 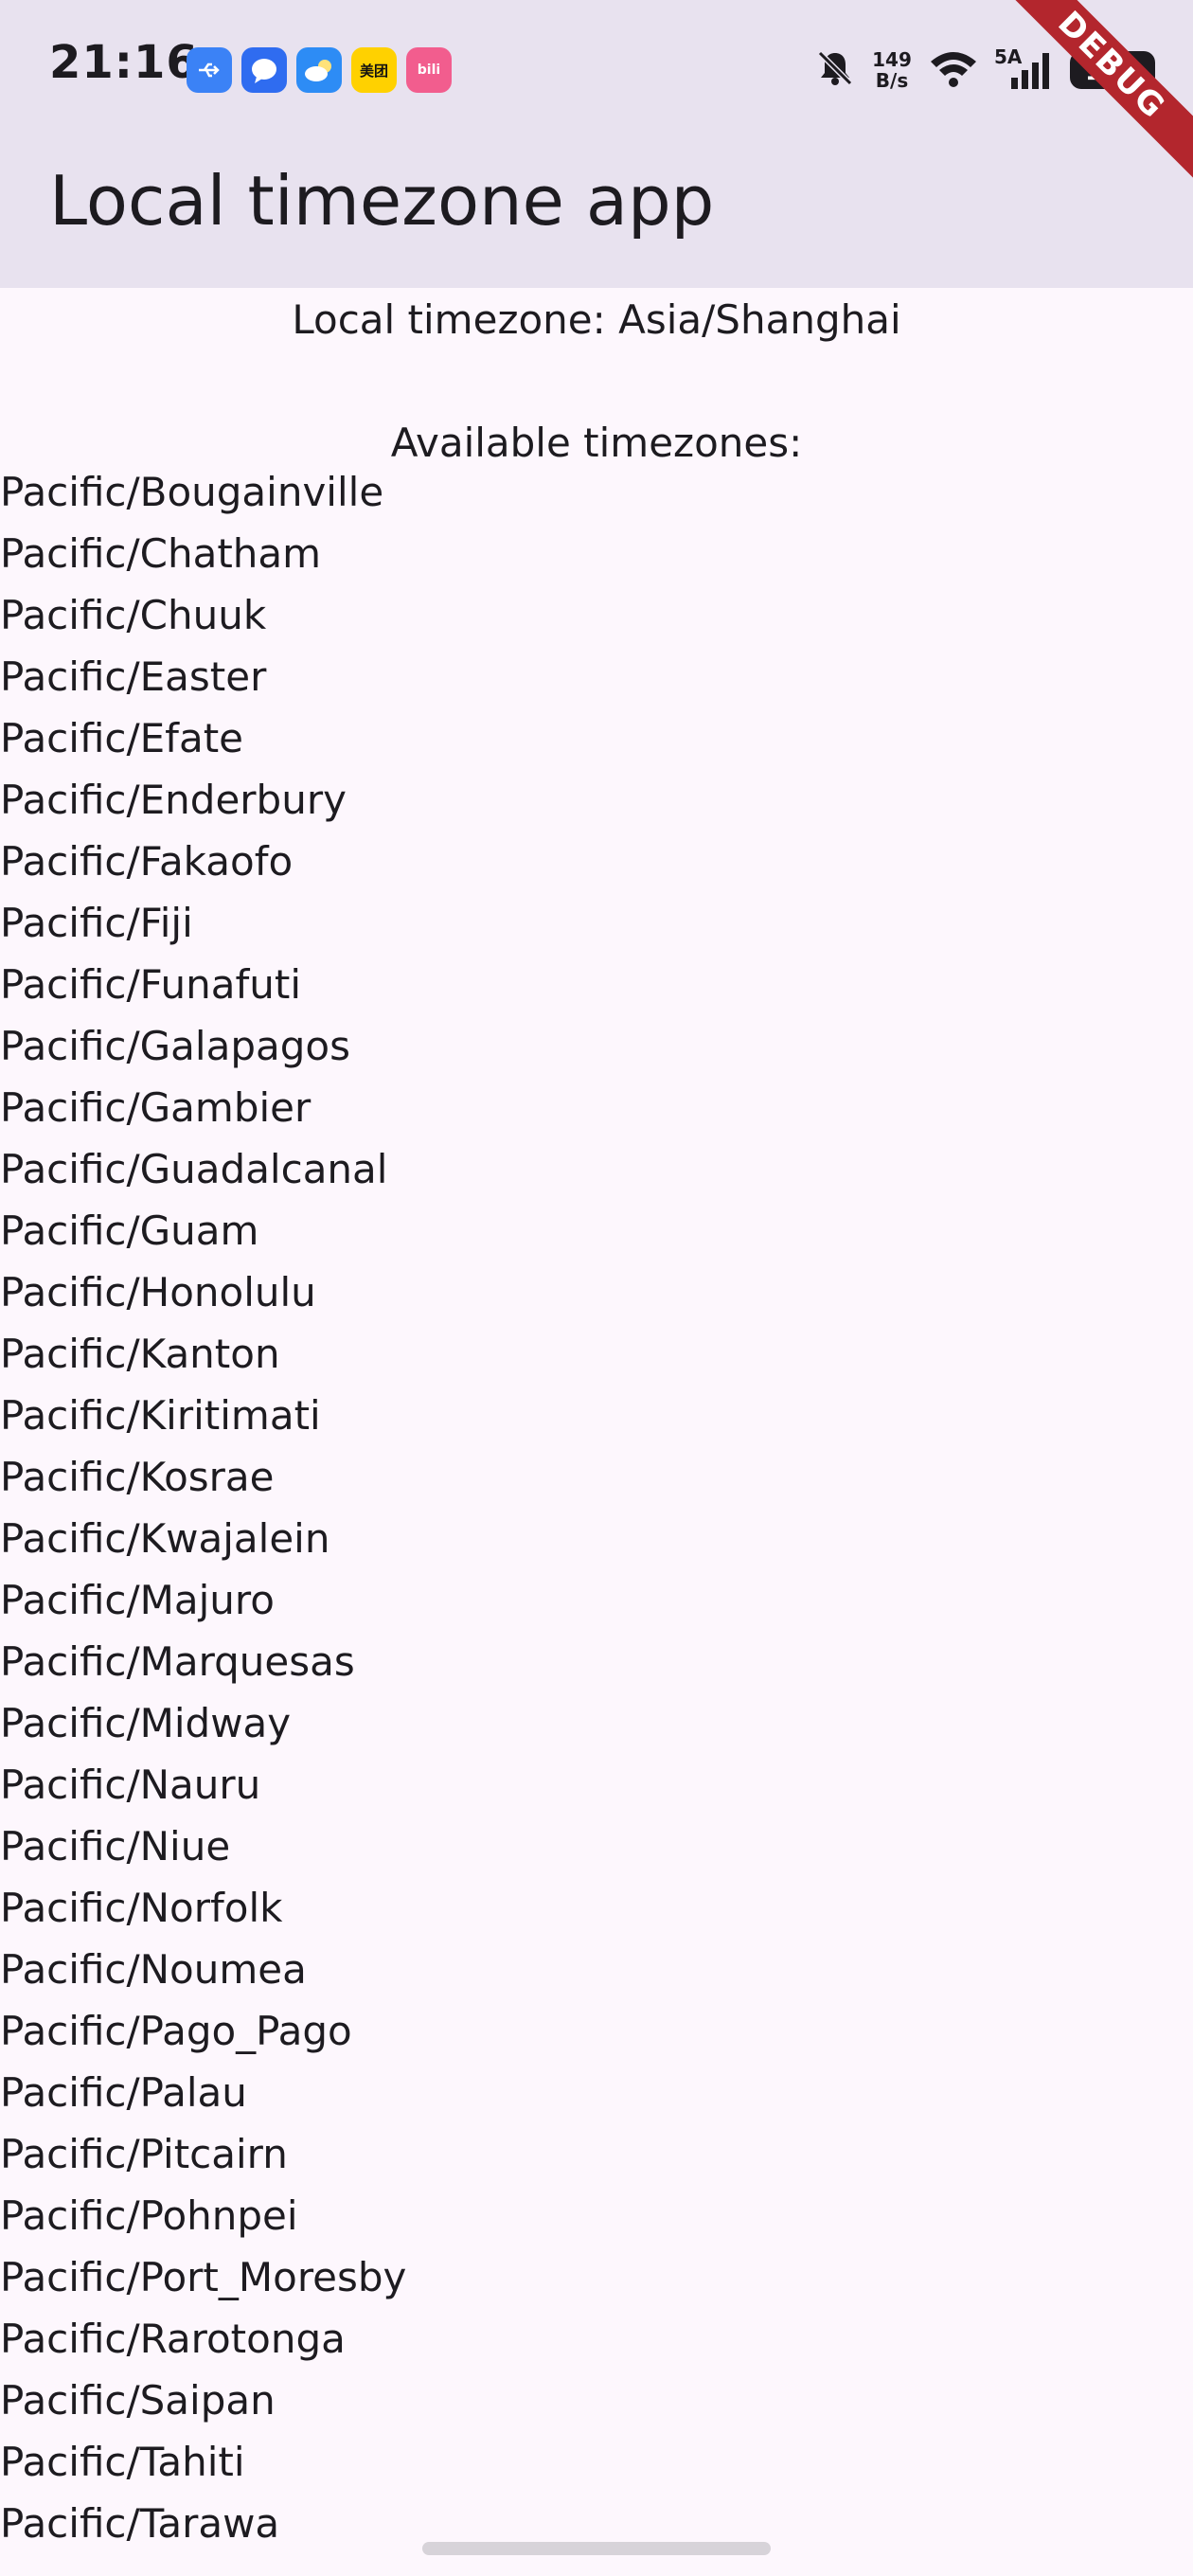 I want to click on list-item: Pacific/Norfolk, so click(x=141, y=1908).